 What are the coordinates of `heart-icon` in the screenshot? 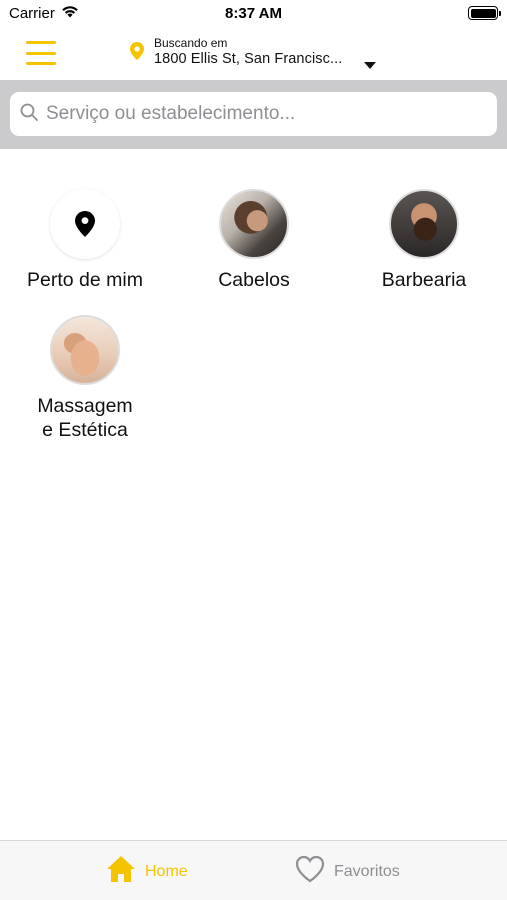 It's located at (310, 871).